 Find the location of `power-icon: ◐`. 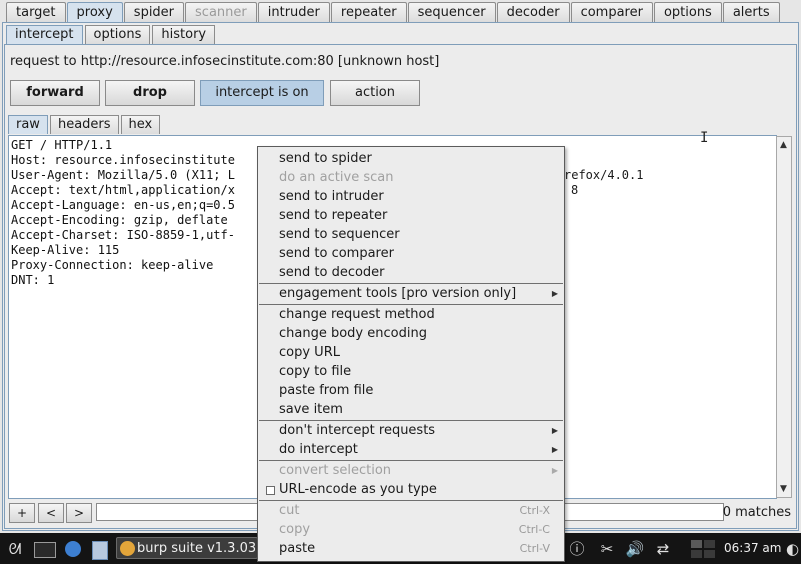

power-icon: ◐ is located at coordinates (792, 549).